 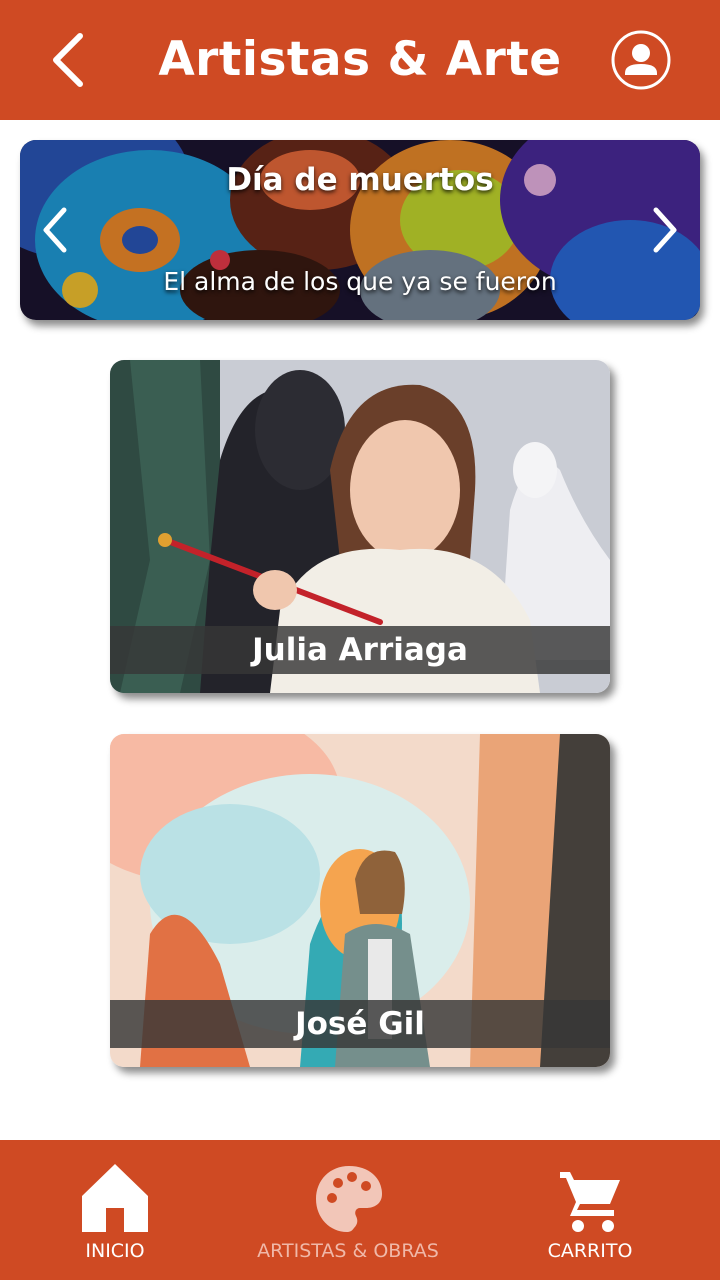 I want to click on app-header: Artistas & Arte, so click(x=360, y=60).